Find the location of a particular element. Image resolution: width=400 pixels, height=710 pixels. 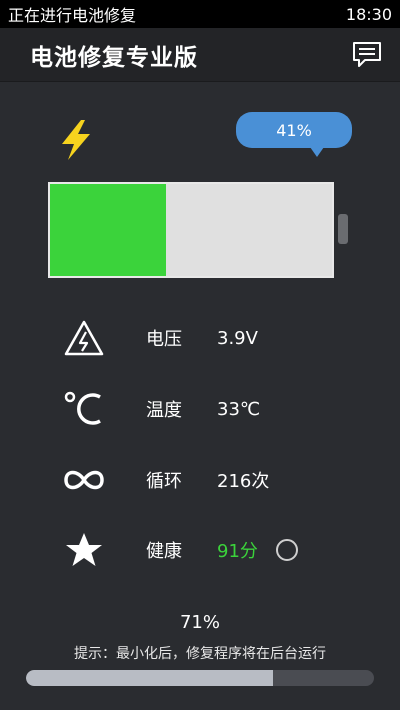

lightning-bolt-icon is located at coordinates (76, 140).